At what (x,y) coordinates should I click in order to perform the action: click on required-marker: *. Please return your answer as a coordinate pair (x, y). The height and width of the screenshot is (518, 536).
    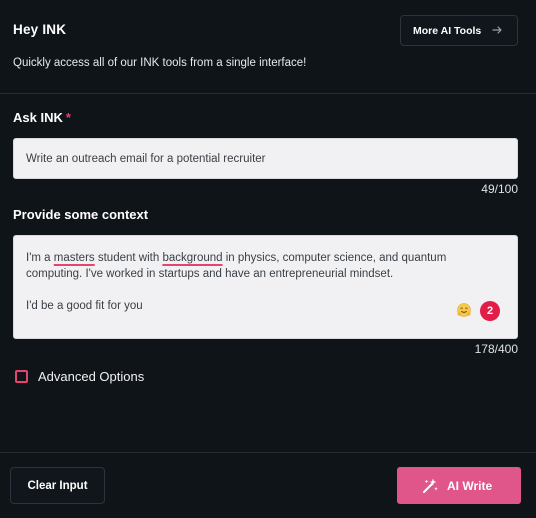
    Looking at the image, I should click on (68, 117).